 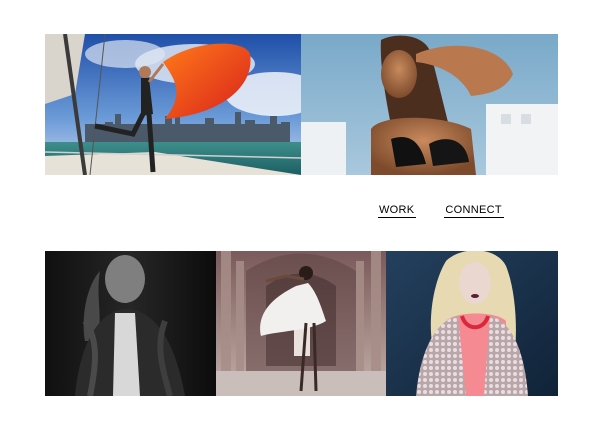 I want to click on photo-arcade-image, so click(x=301, y=323).